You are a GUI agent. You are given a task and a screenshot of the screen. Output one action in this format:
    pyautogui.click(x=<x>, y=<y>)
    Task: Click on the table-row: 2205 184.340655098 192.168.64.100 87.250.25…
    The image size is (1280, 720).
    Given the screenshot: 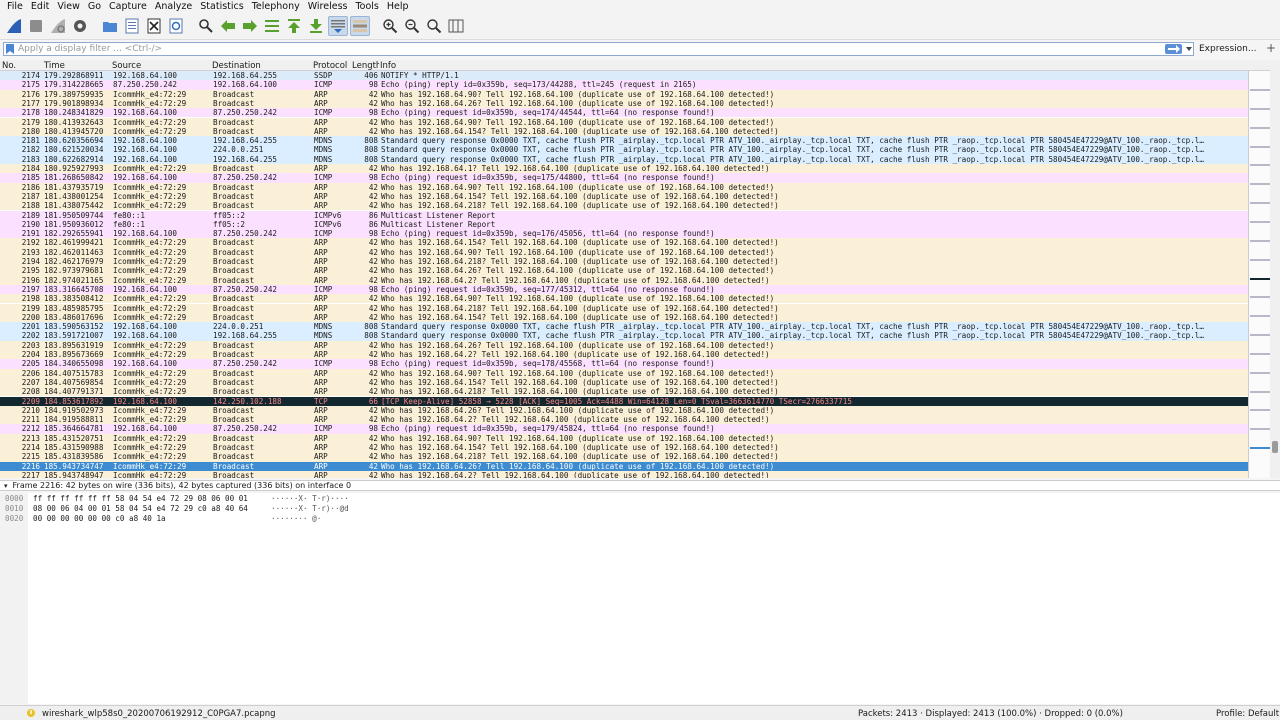 What is the action you would take?
    pyautogui.click(x=624, y=364)
    